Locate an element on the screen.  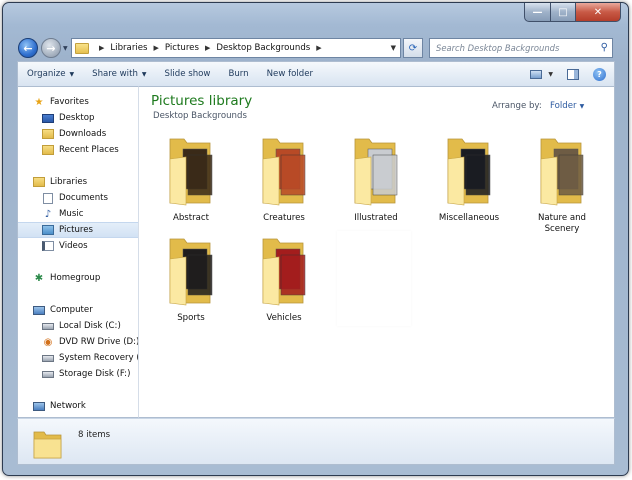
nav-label: Pictures is located at coordinates (76, 230).